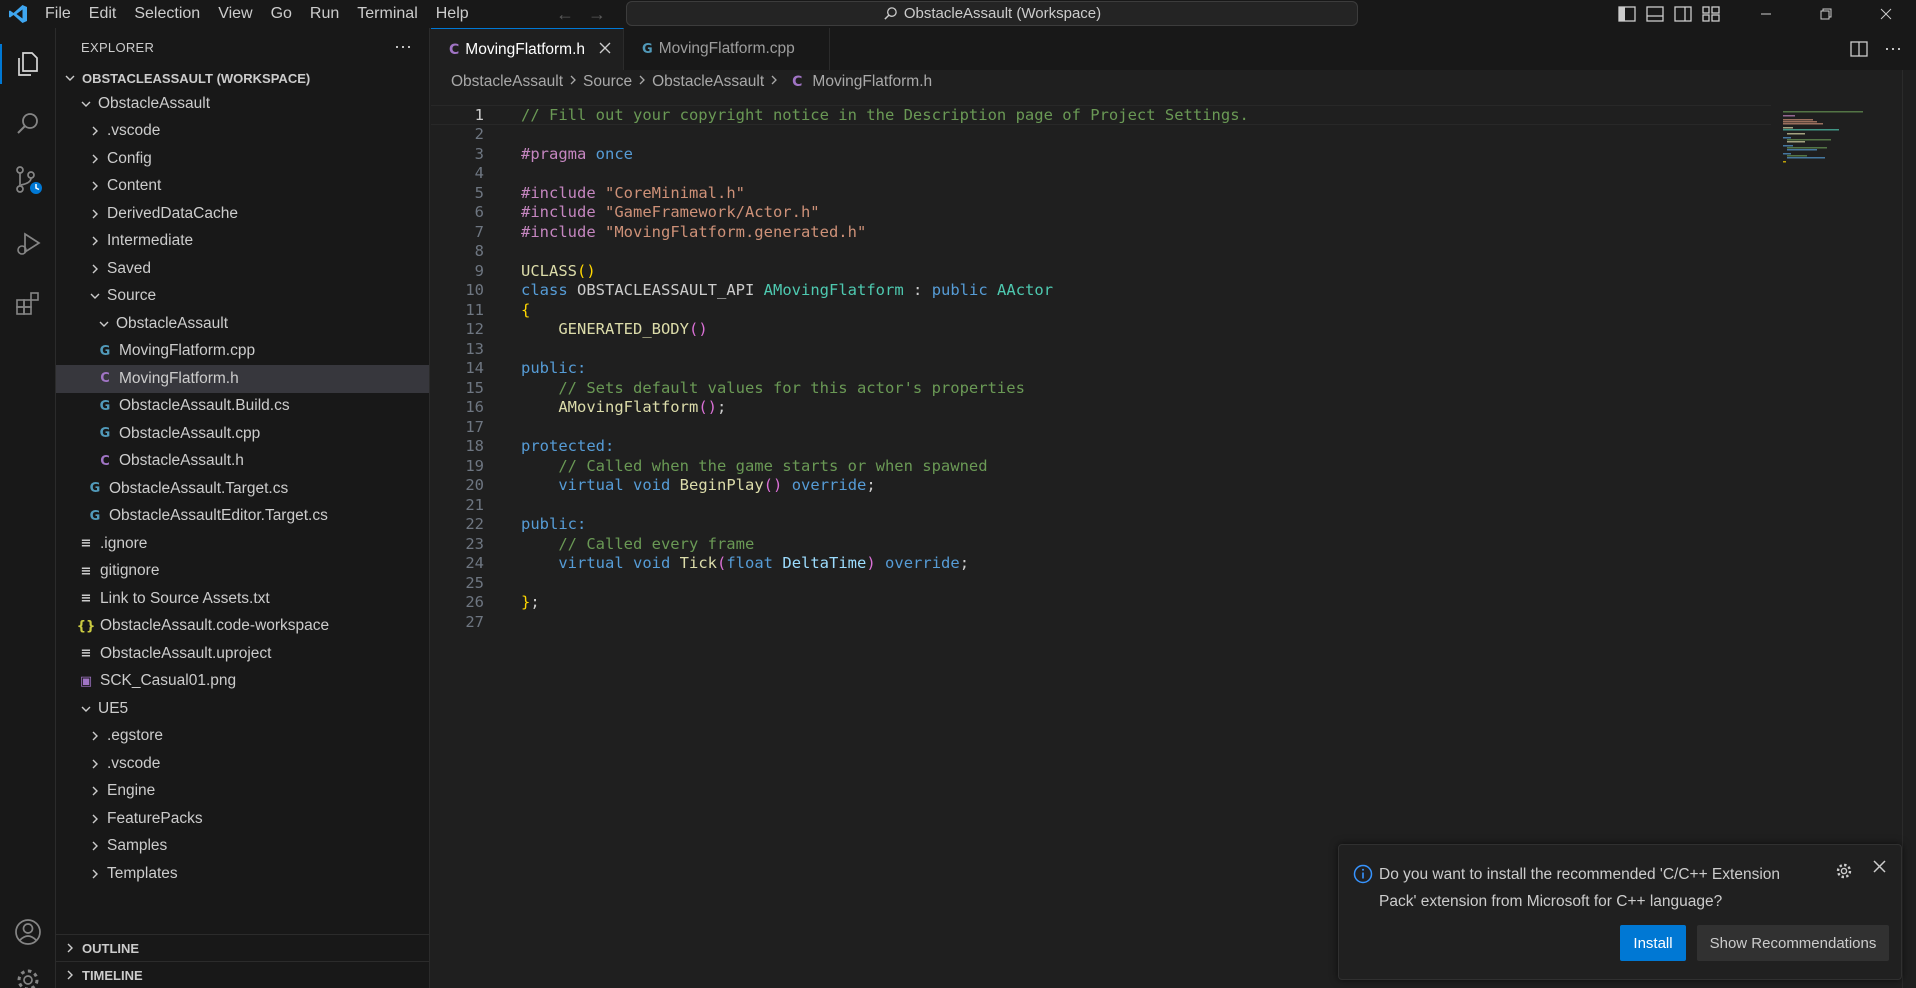 This screenshot has height=988, width=1916. What do you see at coordinates (242, 242) in the screenshot?
I see `tree-folder: Intermediate` at bounding box center [242, 242].